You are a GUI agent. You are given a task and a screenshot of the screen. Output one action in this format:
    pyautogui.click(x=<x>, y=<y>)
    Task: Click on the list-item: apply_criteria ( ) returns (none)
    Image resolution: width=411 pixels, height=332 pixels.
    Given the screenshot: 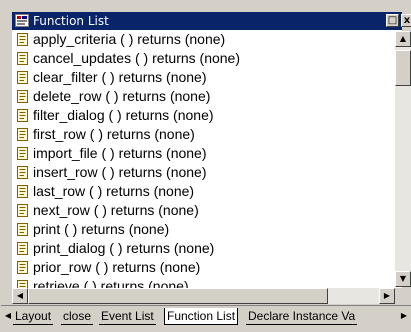 What is the action you would take?
    pyautogui.click(x=202, y=39)
    